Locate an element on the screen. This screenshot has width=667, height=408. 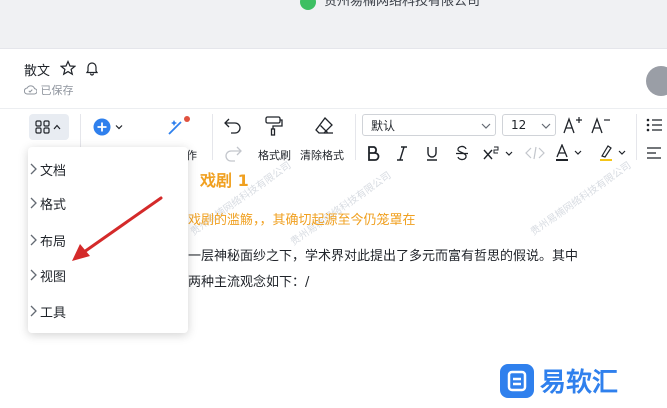
annotation-arrow is located at coordinates (117, 228).